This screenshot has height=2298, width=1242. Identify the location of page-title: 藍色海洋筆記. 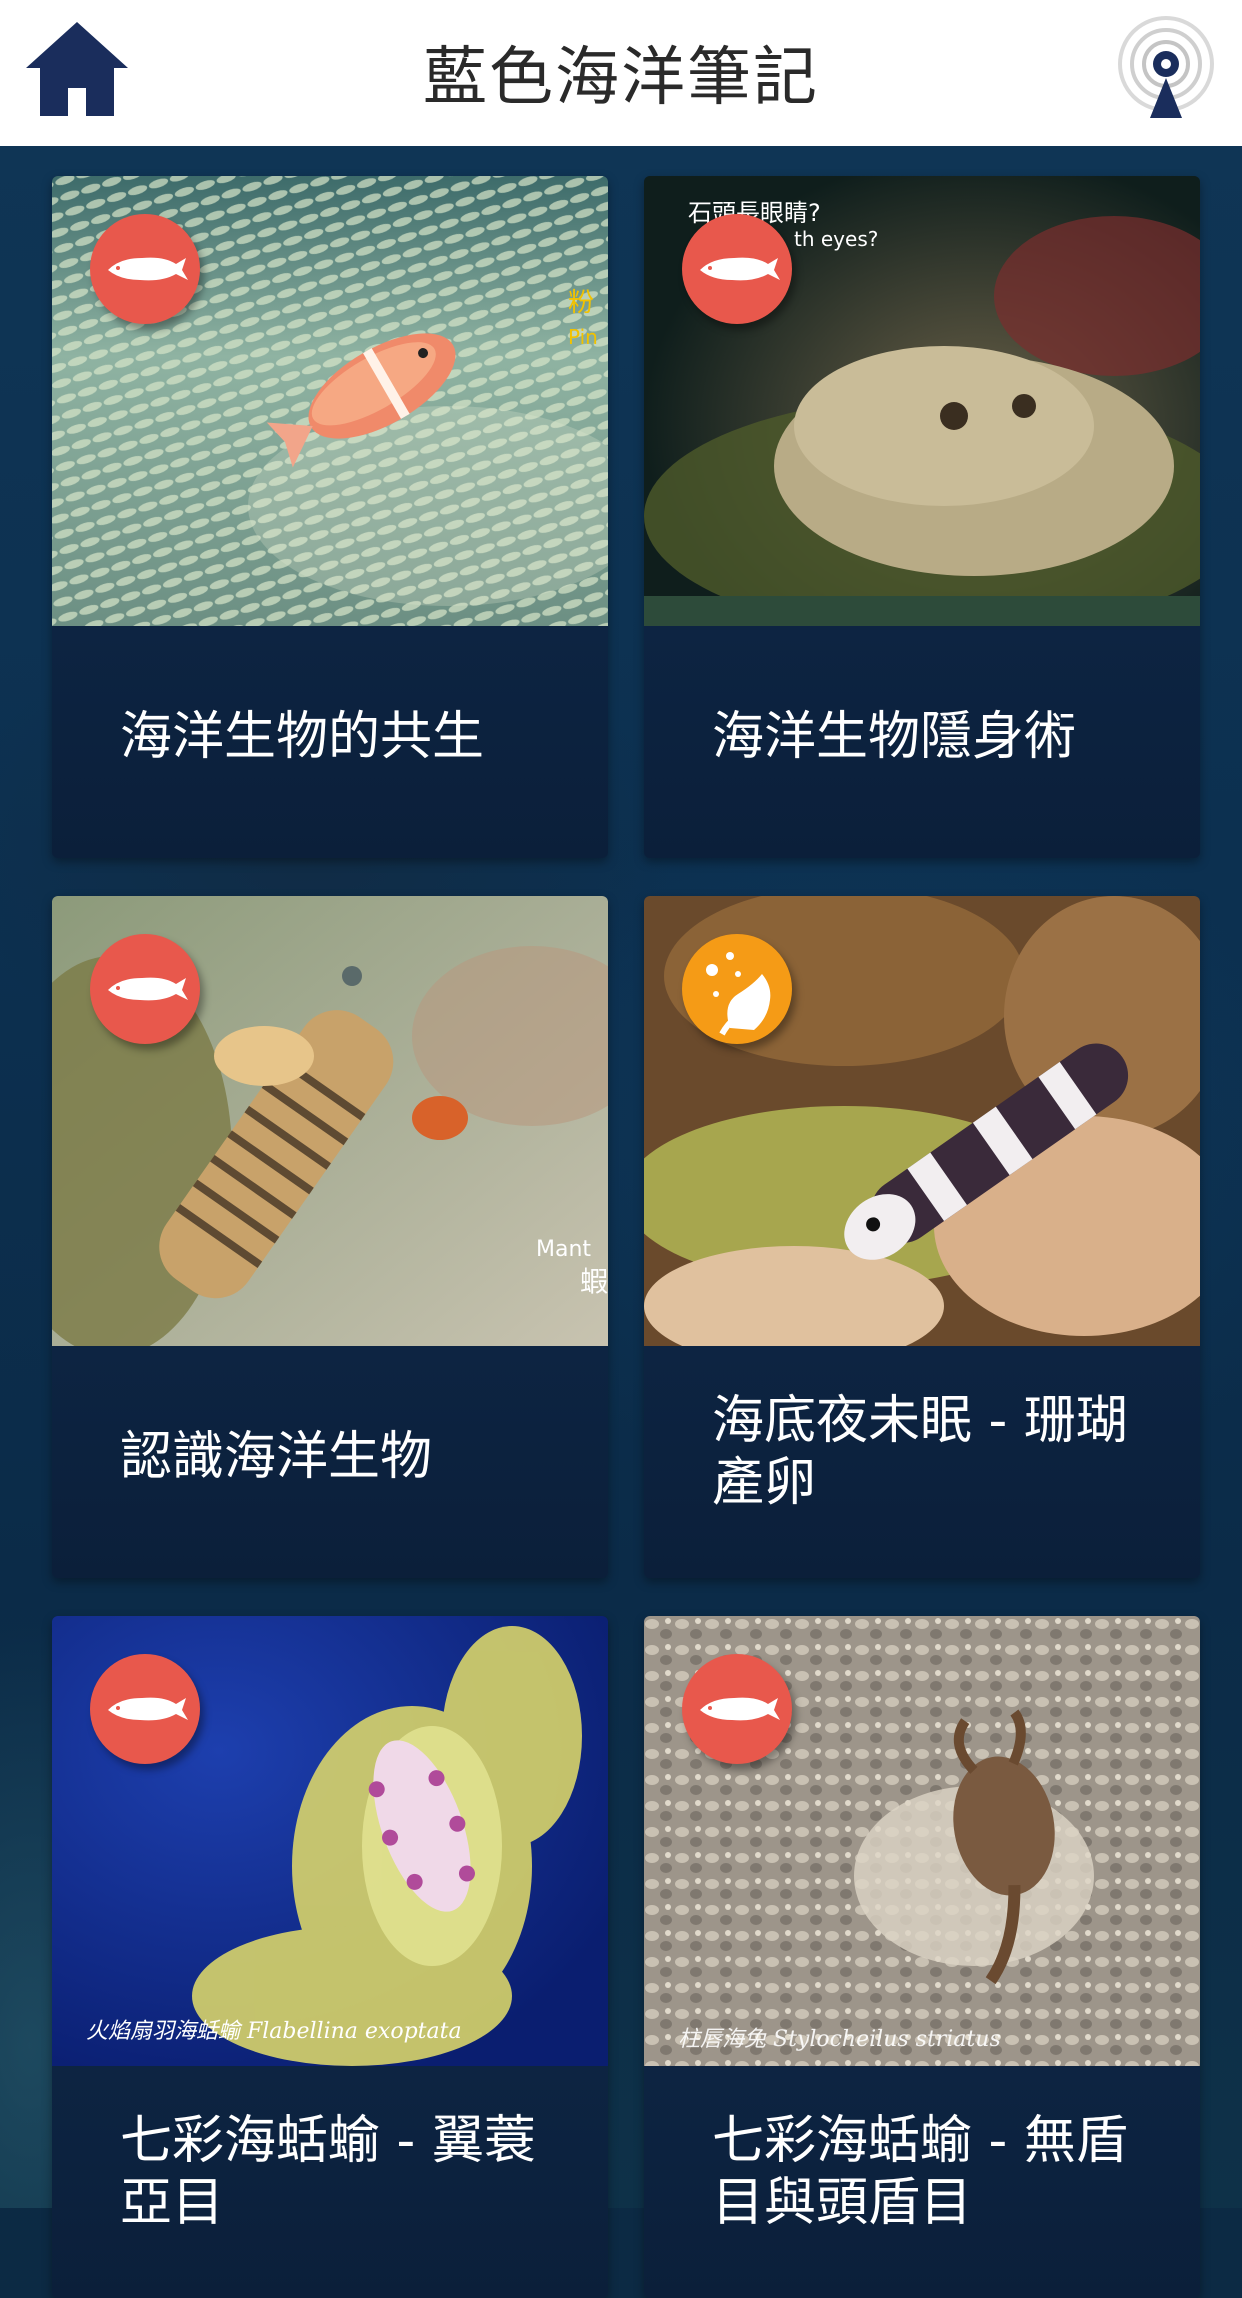
(621, 78).